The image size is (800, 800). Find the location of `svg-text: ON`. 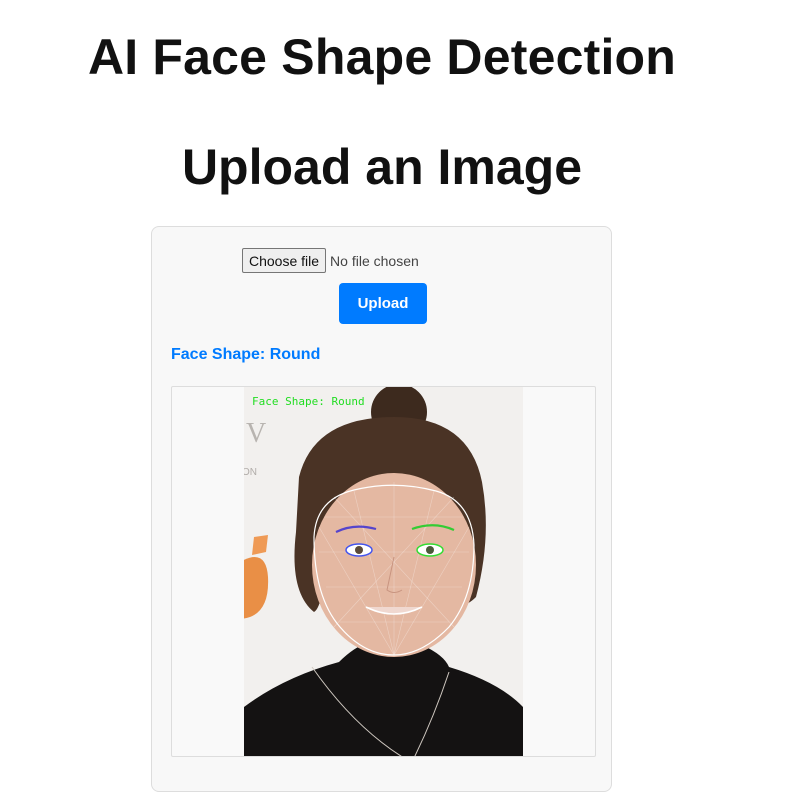

svg-text: ON is located at coordinates (250, 472).